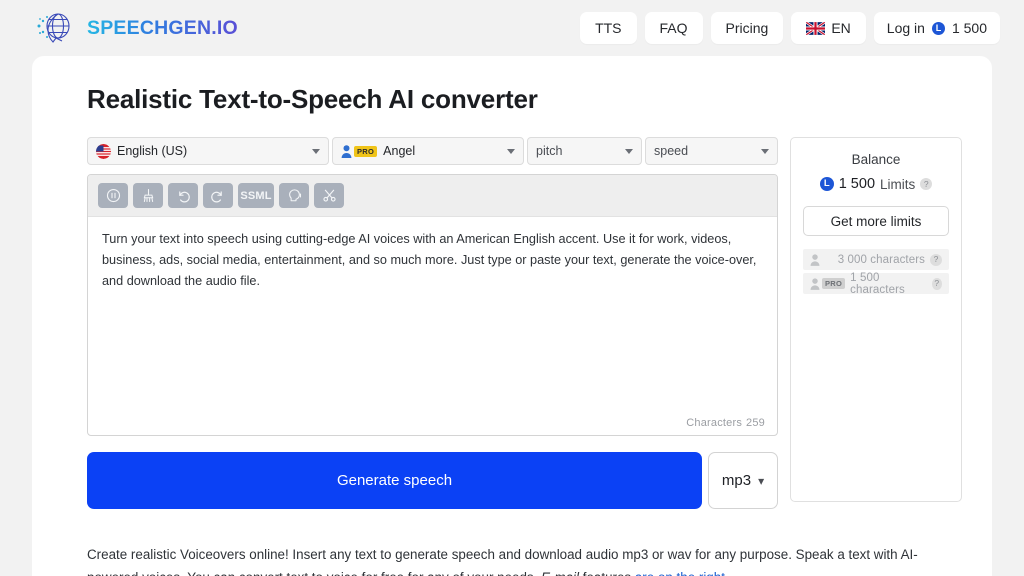  I want to click on head-speaking-icon, so click(294, 195).